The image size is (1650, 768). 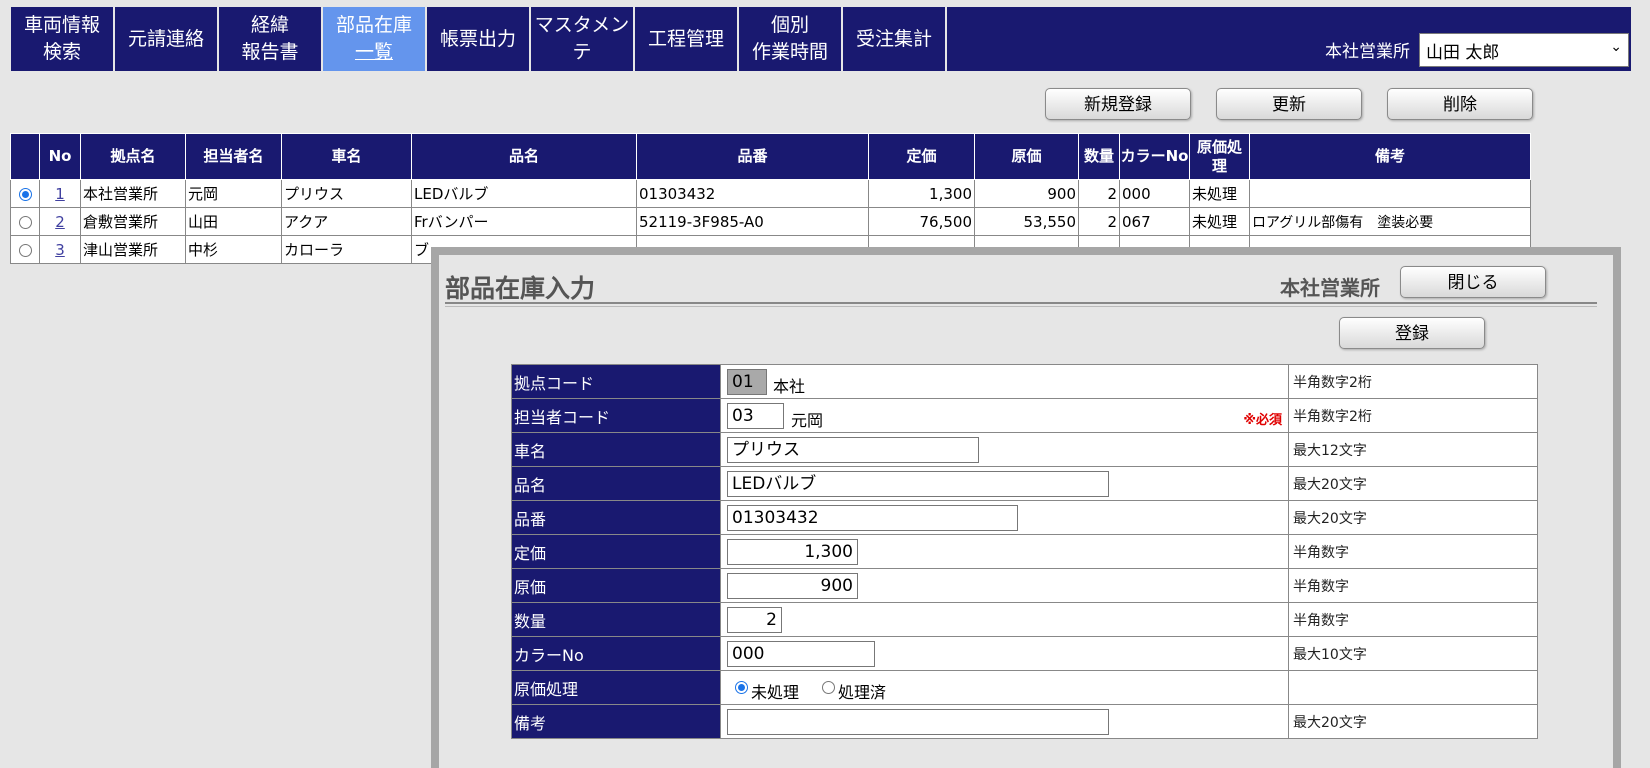 What do you see at coordinates (853, 450) in the screenshot?
I see `car-name-input: プリウス` at bounding box center [853, 450].